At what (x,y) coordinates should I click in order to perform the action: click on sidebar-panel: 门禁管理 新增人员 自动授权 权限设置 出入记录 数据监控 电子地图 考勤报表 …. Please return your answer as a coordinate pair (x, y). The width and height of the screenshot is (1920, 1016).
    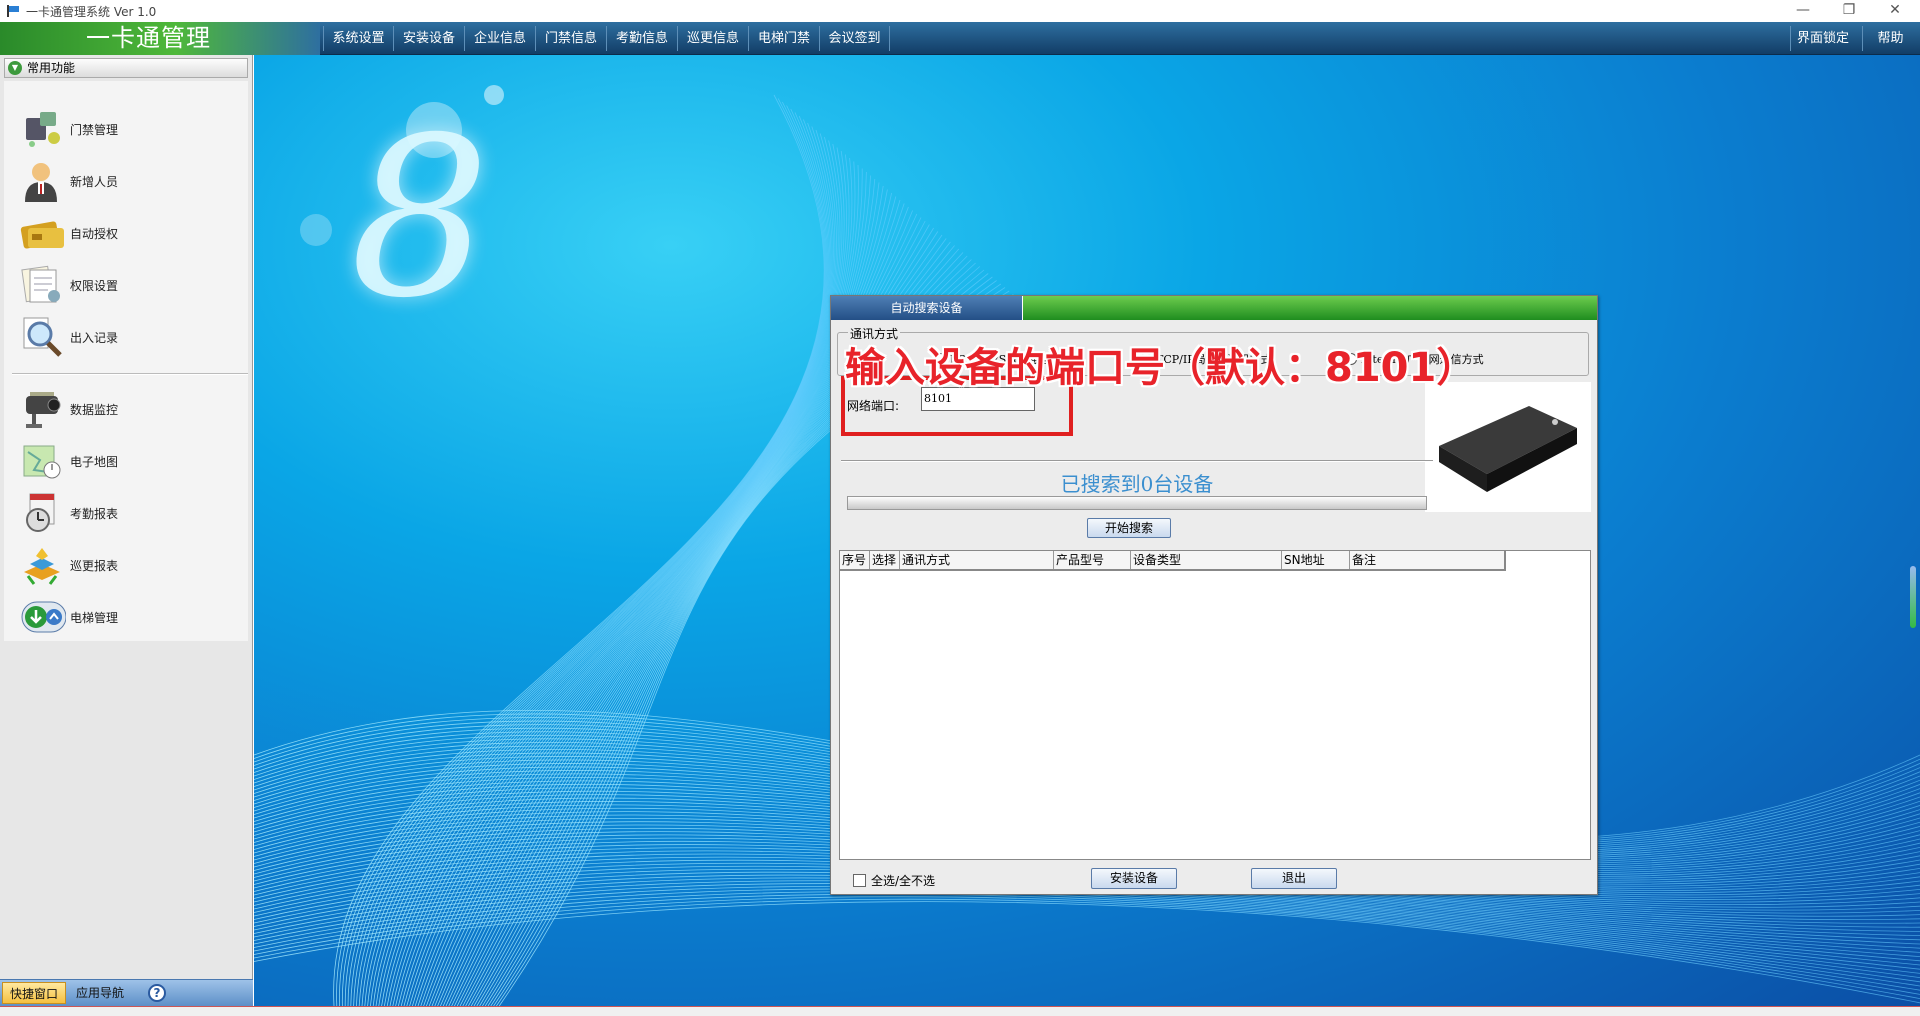
    Looking at the image, I should click on (126, 361).